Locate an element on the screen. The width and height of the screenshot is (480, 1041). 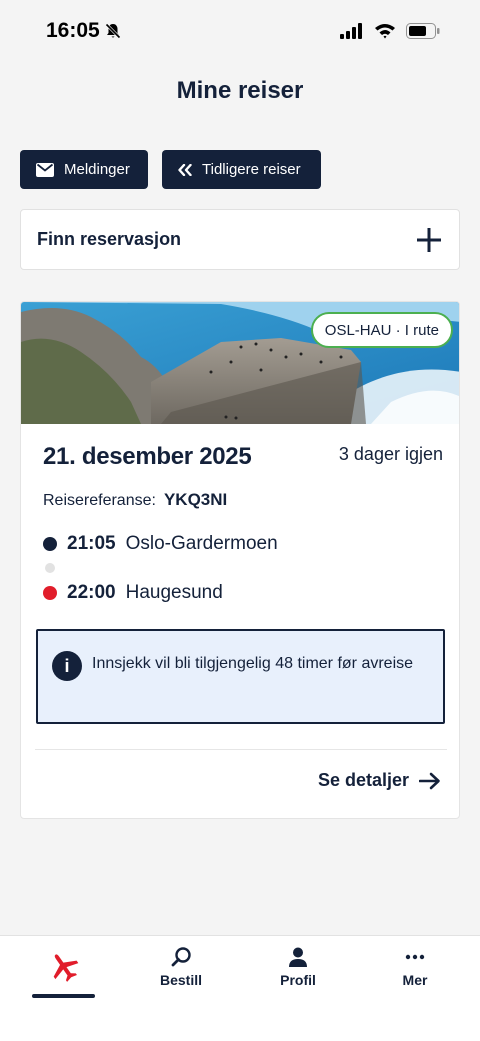
search-icon is located at coordinates (181, 957).